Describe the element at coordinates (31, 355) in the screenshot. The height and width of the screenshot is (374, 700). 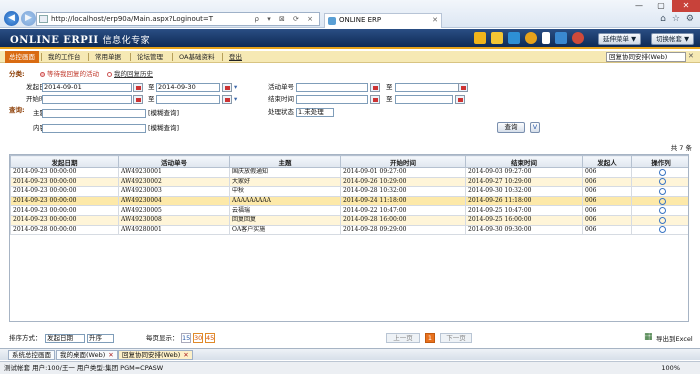
I see `tab-system-dashboard: 系统总控画面` at that location.